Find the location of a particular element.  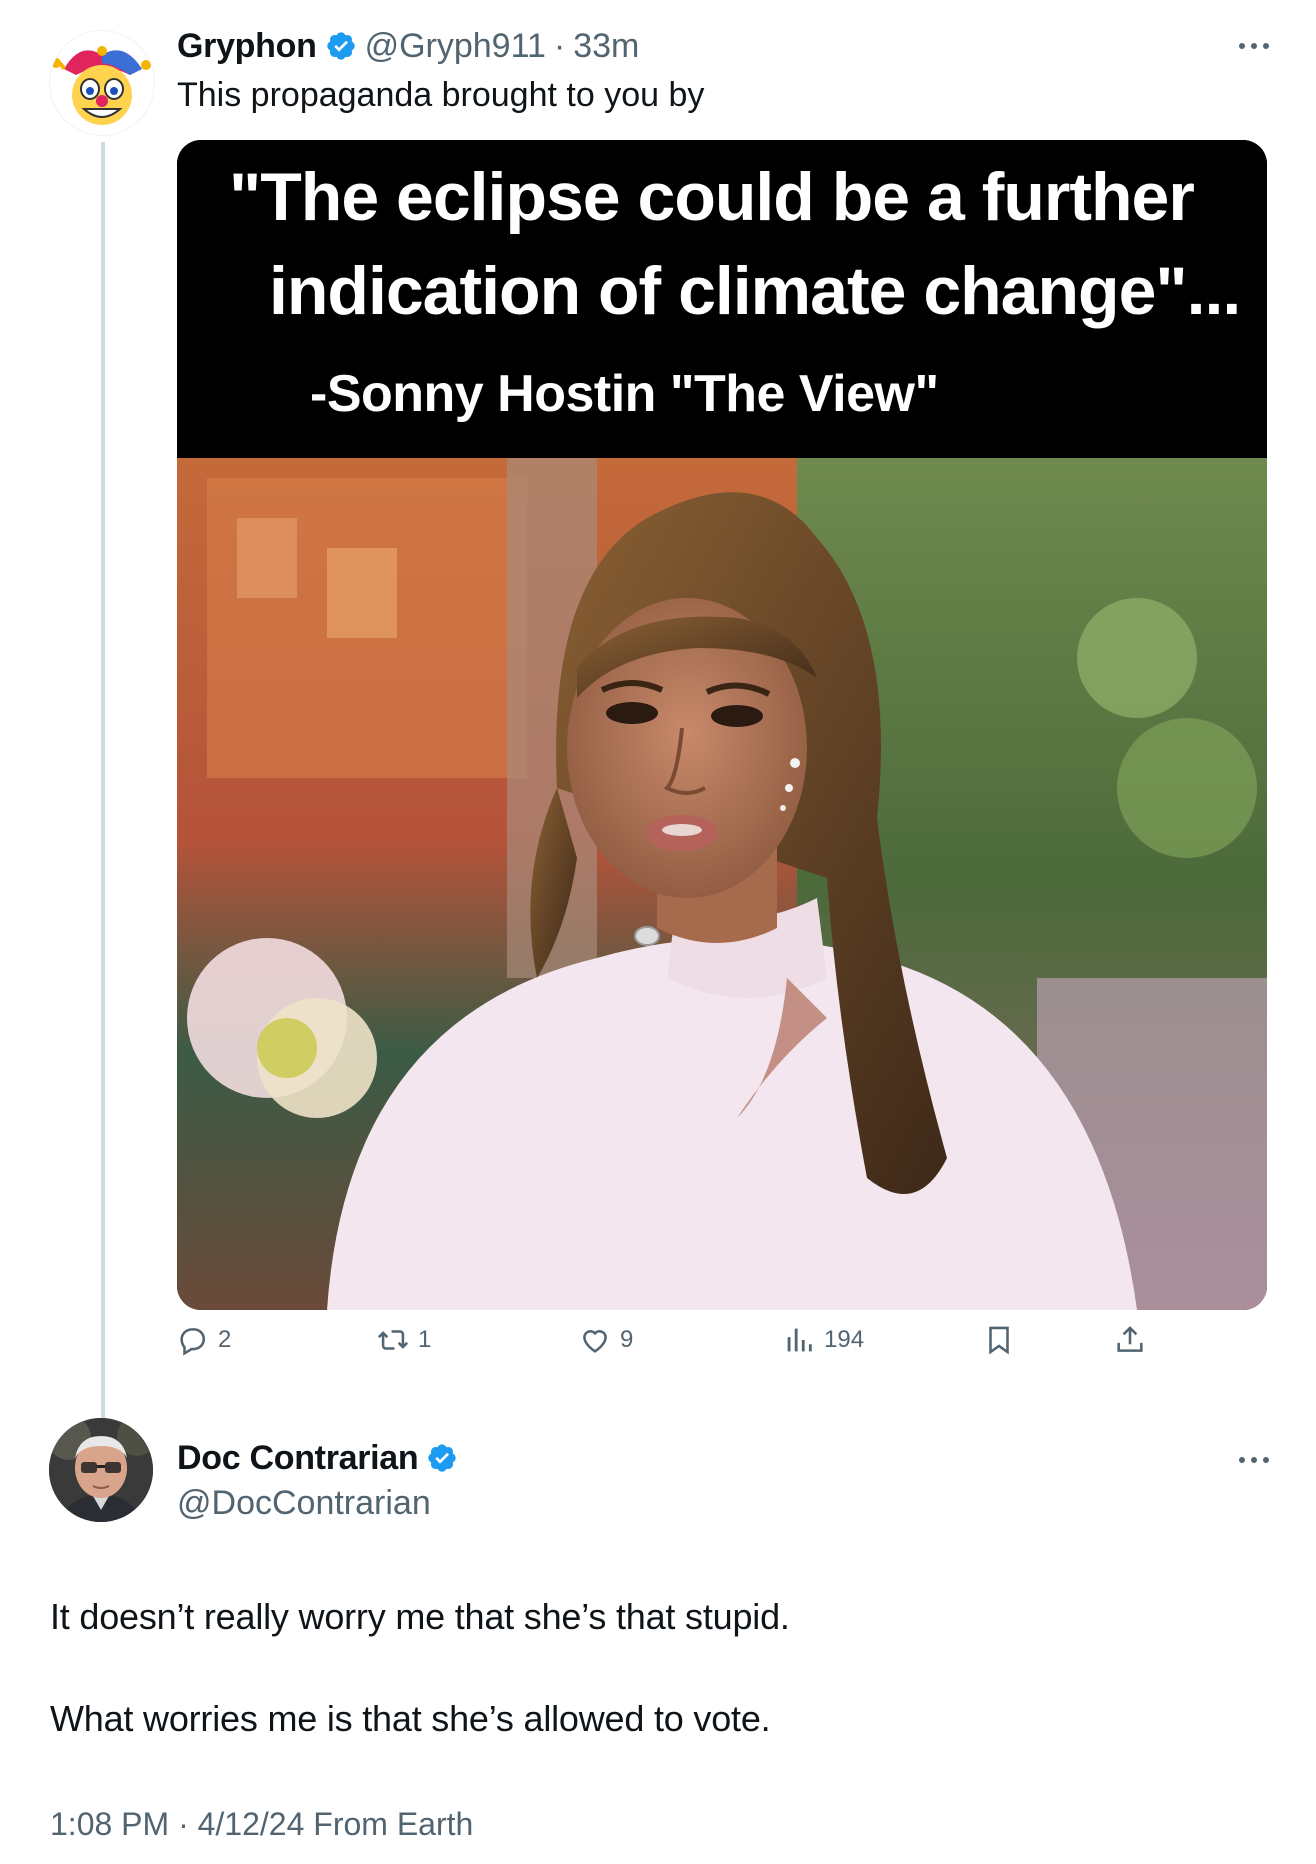

tweet-header: Doc Contrarian is located at coordinates (317, 1458).